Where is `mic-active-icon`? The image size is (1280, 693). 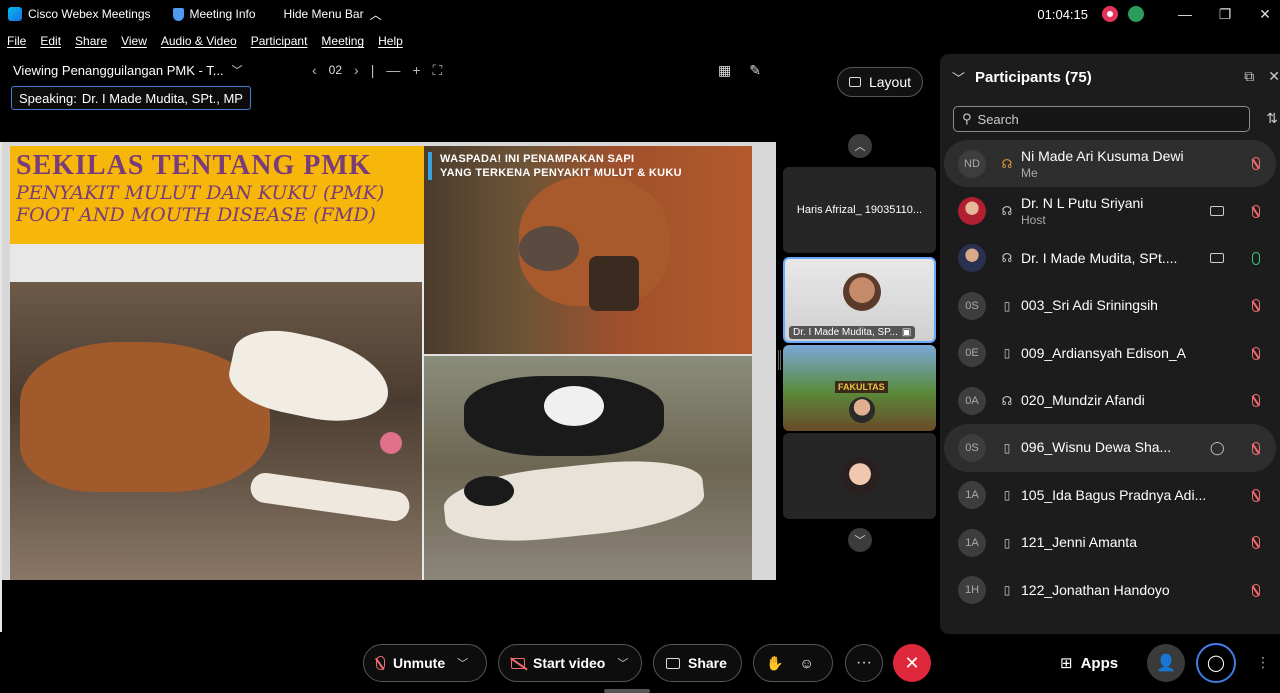 mic-active-icon is located at coordinates (1256, 258).